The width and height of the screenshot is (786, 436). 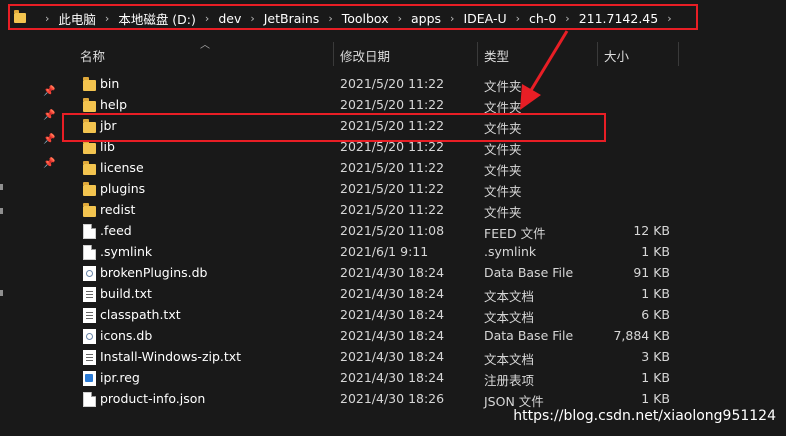 I want to click on registry-file-icon, so click(x=89, y=378).